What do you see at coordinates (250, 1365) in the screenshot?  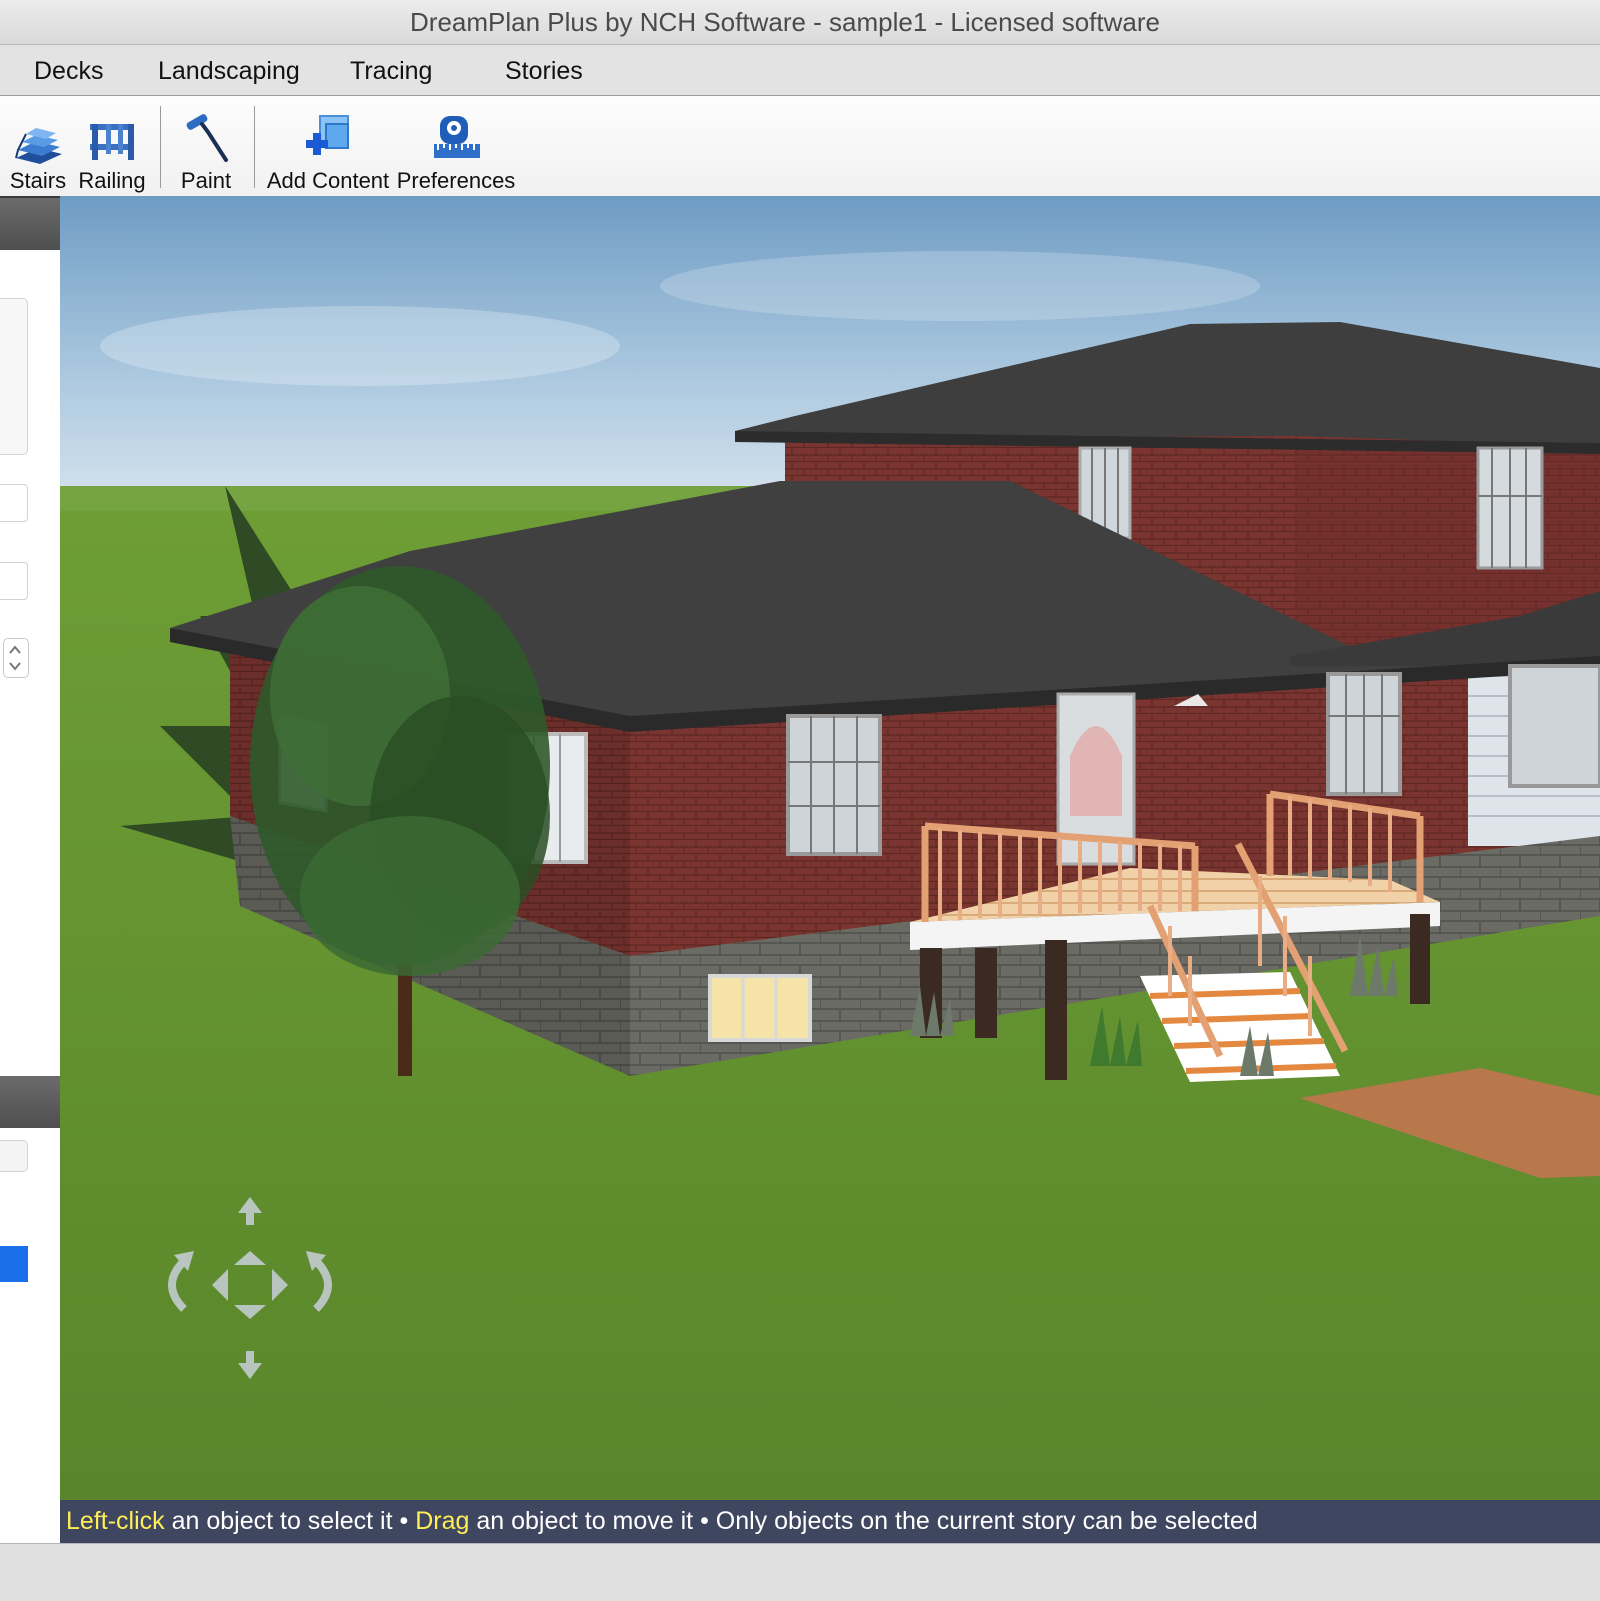 I see `move-backward-arrow` at bounding box center [250, 1365].